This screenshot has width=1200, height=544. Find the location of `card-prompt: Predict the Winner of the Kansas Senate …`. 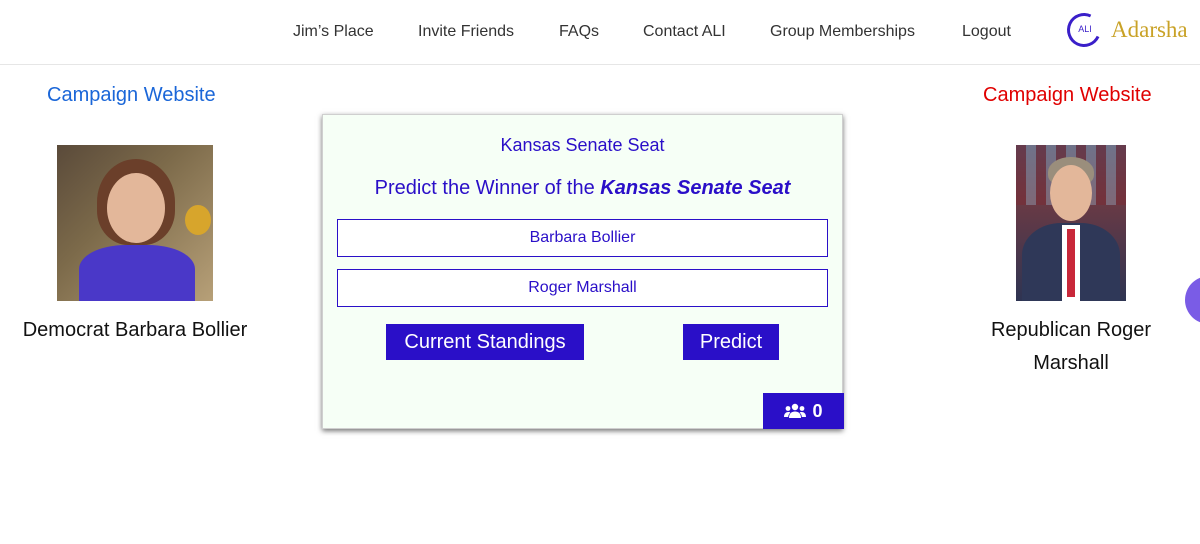

card-prompt: Predict the Winner of the Kansas Senate … is located at coordinates (582, 188).